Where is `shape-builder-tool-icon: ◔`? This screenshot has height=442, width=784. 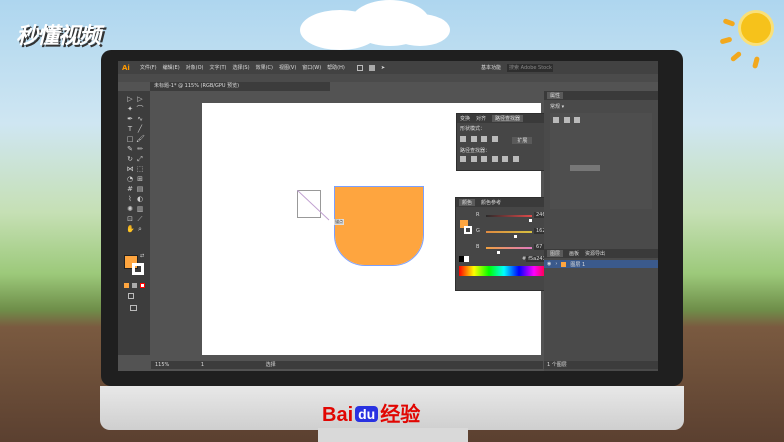 shape-builder-tool-icon: ◔ is located at coordinates (130, 179).